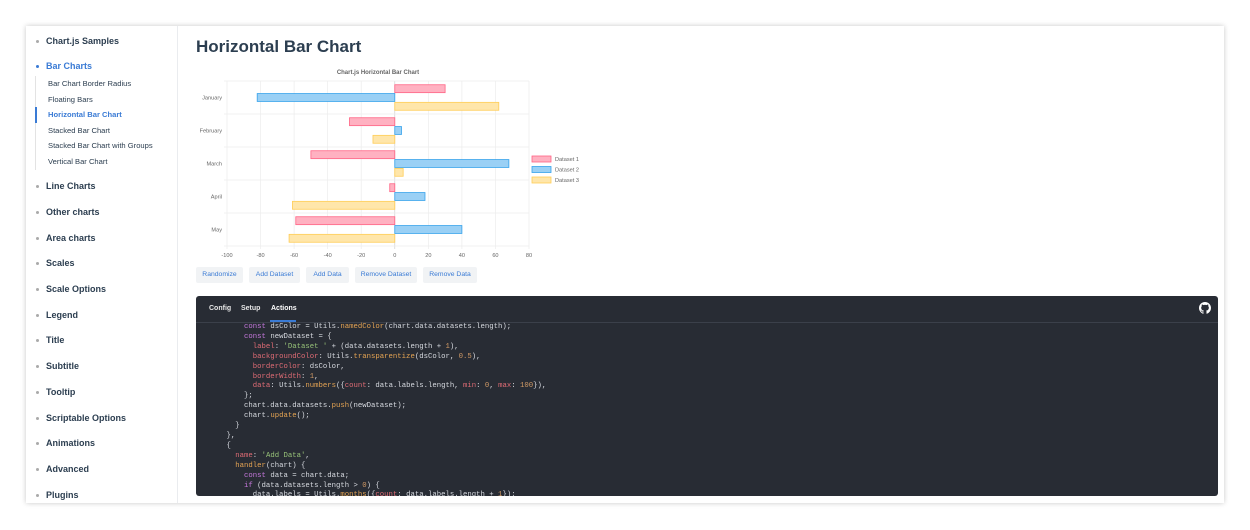 The width and height of the screenshot is (1250, 530). I want to click on sidebar-item-chartjs-samples: Chart.js Samples, so click(101, 41).